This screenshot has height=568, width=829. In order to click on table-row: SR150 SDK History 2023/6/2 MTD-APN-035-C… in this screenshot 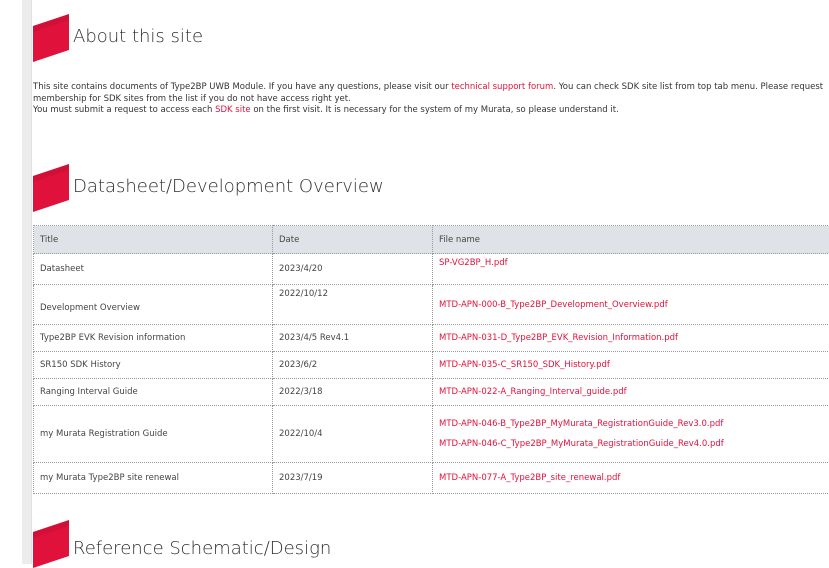, I will do `click(431, 365)`.